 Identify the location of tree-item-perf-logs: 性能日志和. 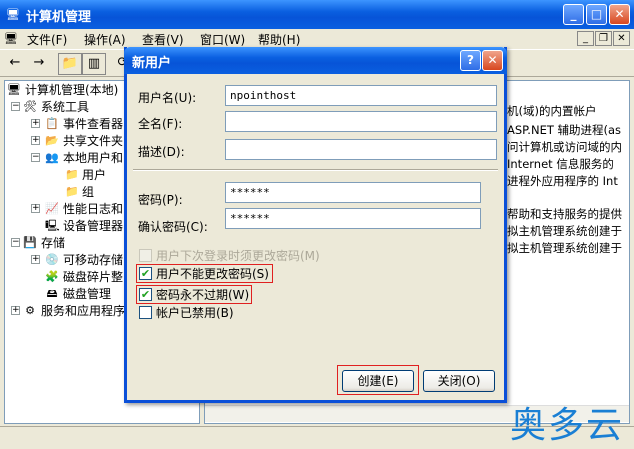
(93, 209).